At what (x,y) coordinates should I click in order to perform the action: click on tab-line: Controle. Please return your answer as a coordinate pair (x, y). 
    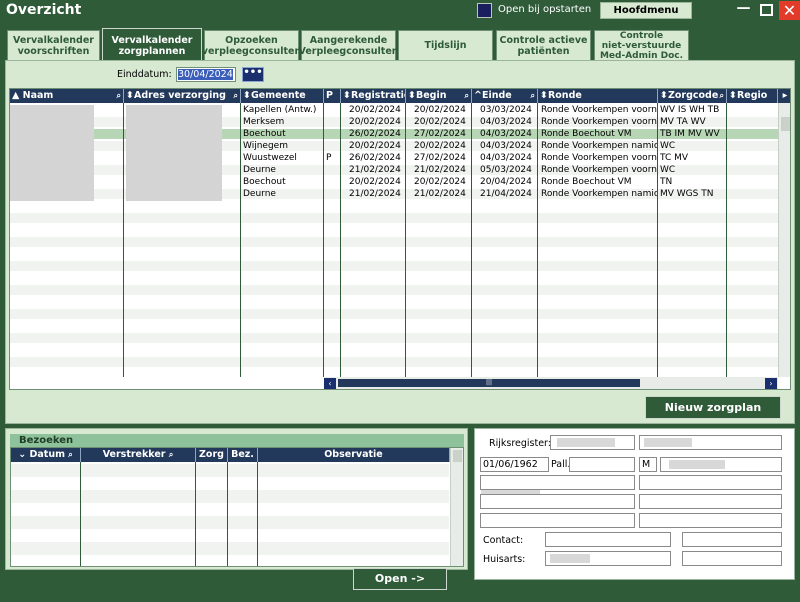
    Looking at the image, I should click on (641, 35).